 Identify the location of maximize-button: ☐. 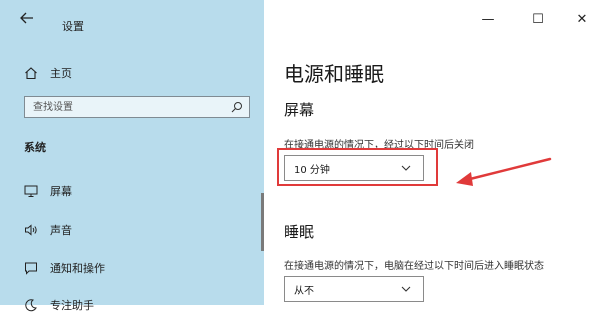
(538, 20).